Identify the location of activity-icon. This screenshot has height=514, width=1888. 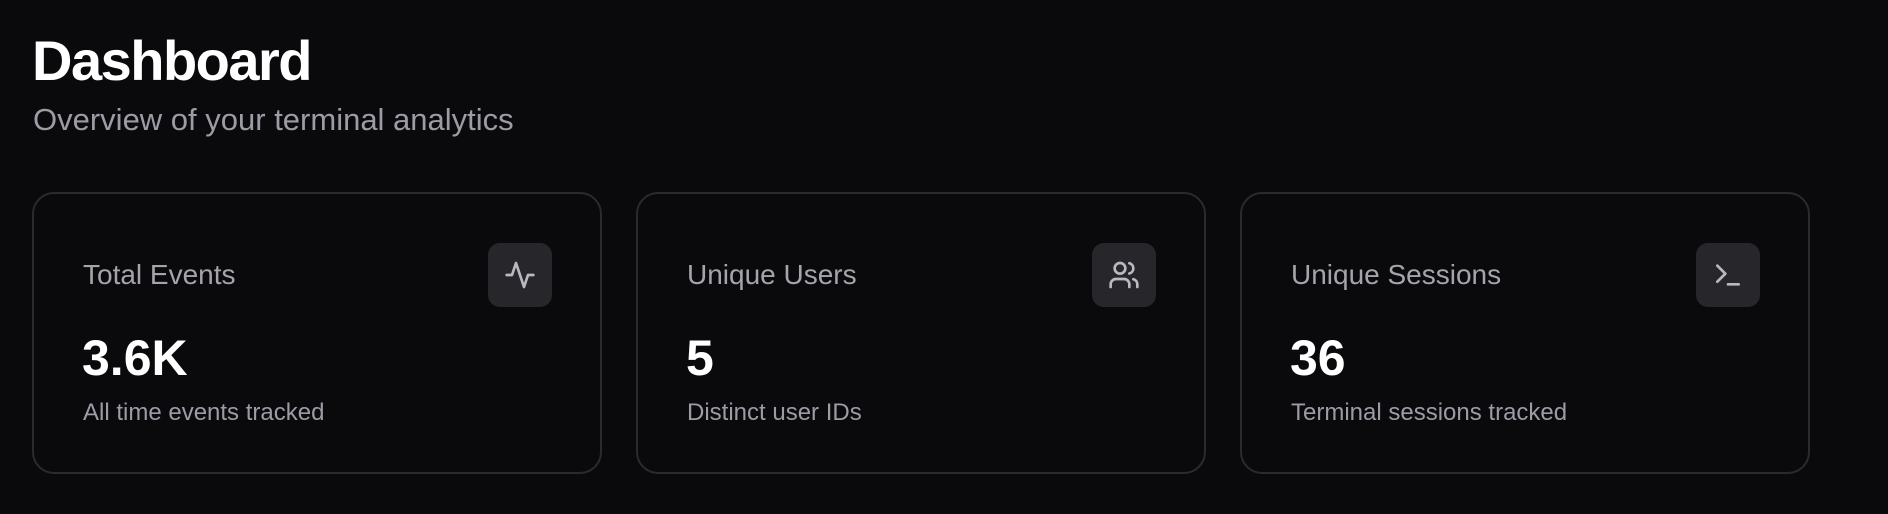
(520, 275).